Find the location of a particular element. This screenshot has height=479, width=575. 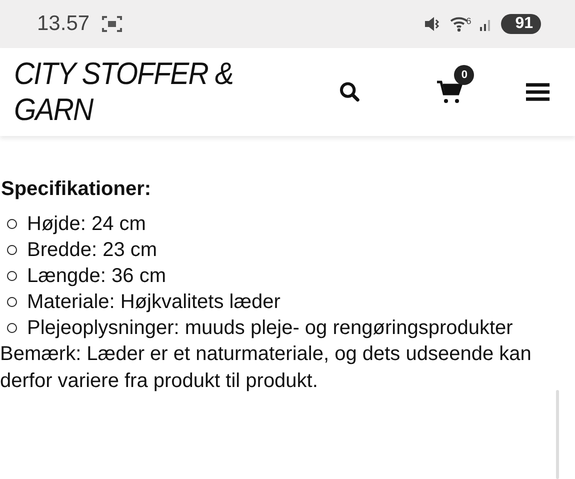

spec-item: Længde: 36 cm is located at coordinates (96, 276).